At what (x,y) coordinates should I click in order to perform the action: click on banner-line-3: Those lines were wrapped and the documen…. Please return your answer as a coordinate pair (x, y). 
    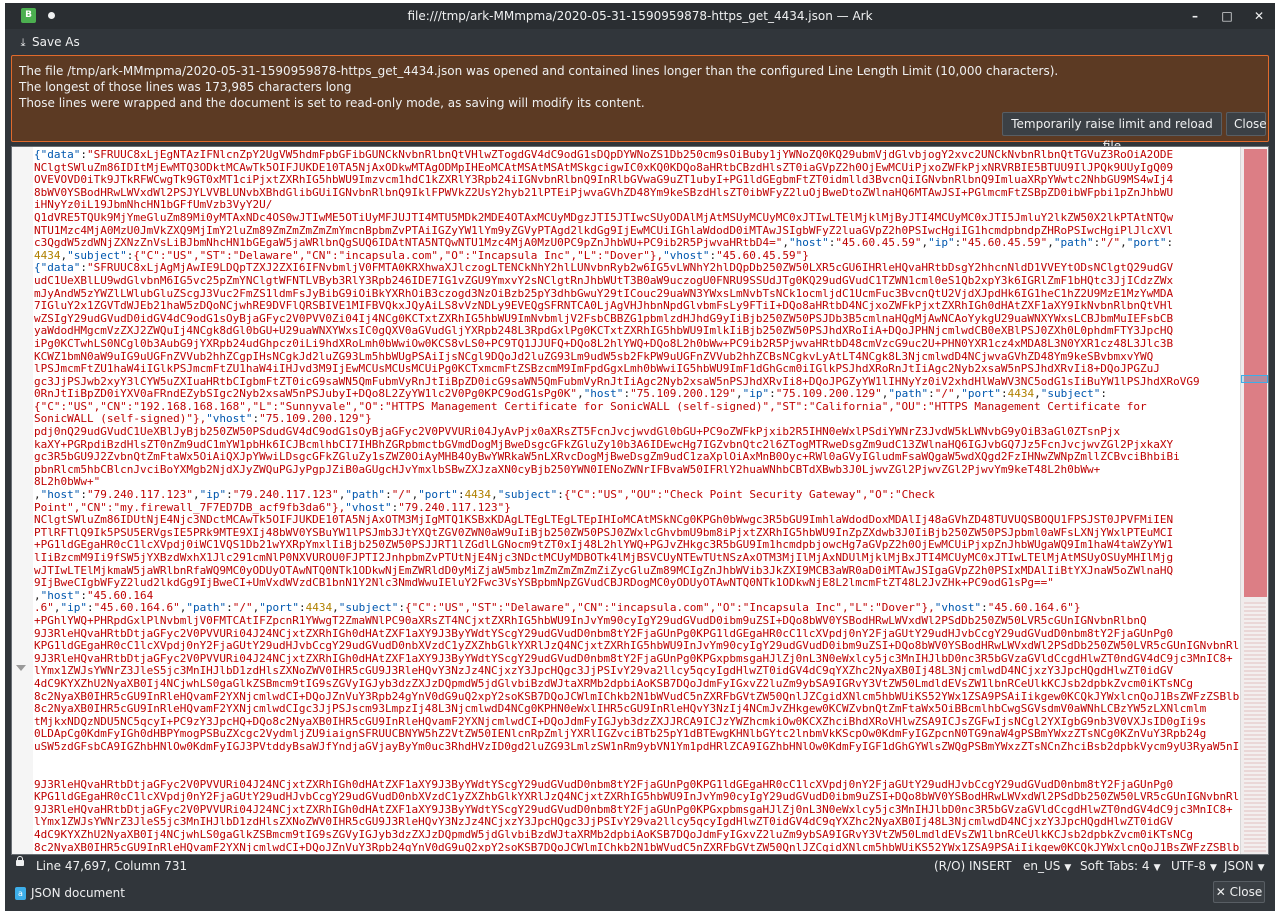
    Looking at the image, I should click on (332, 103).